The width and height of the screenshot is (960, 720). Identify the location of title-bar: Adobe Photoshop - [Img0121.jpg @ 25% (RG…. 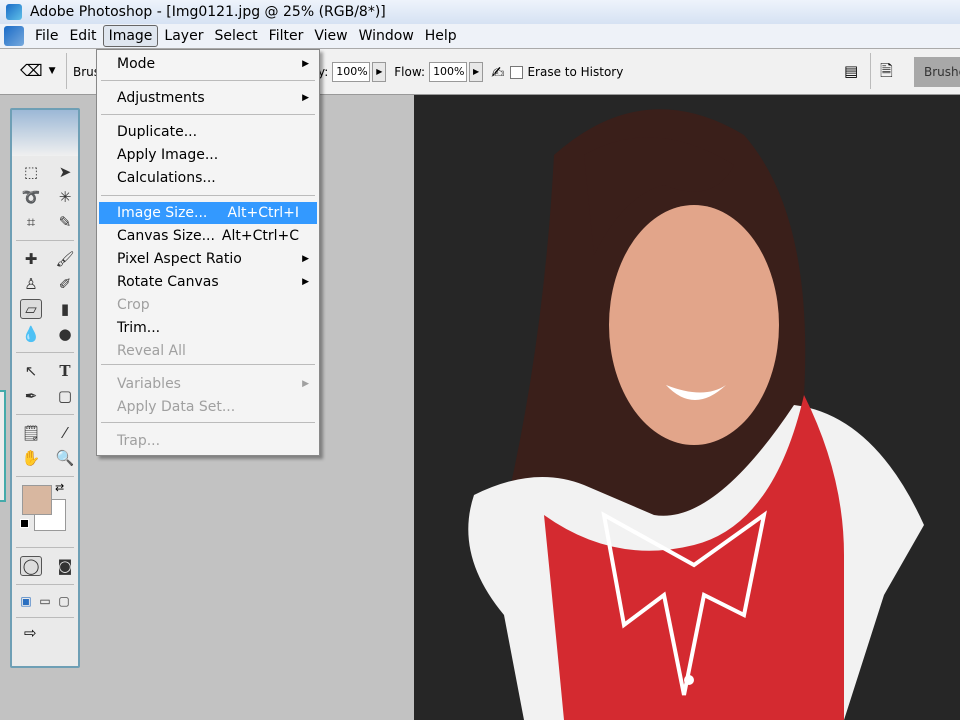
(480, 12).